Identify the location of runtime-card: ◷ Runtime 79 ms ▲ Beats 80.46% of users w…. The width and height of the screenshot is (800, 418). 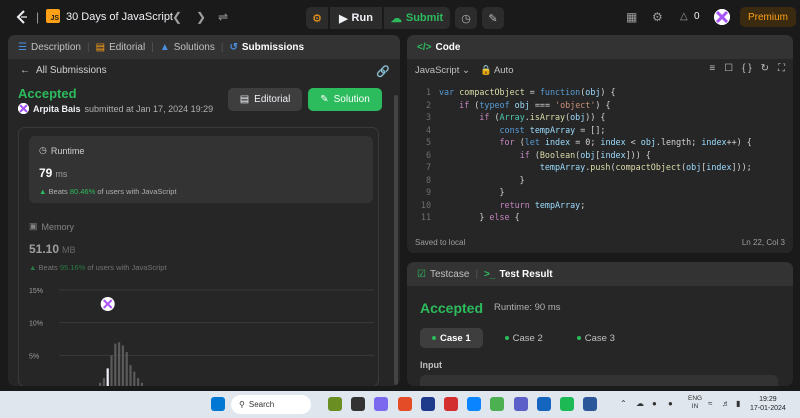
(201, 169).